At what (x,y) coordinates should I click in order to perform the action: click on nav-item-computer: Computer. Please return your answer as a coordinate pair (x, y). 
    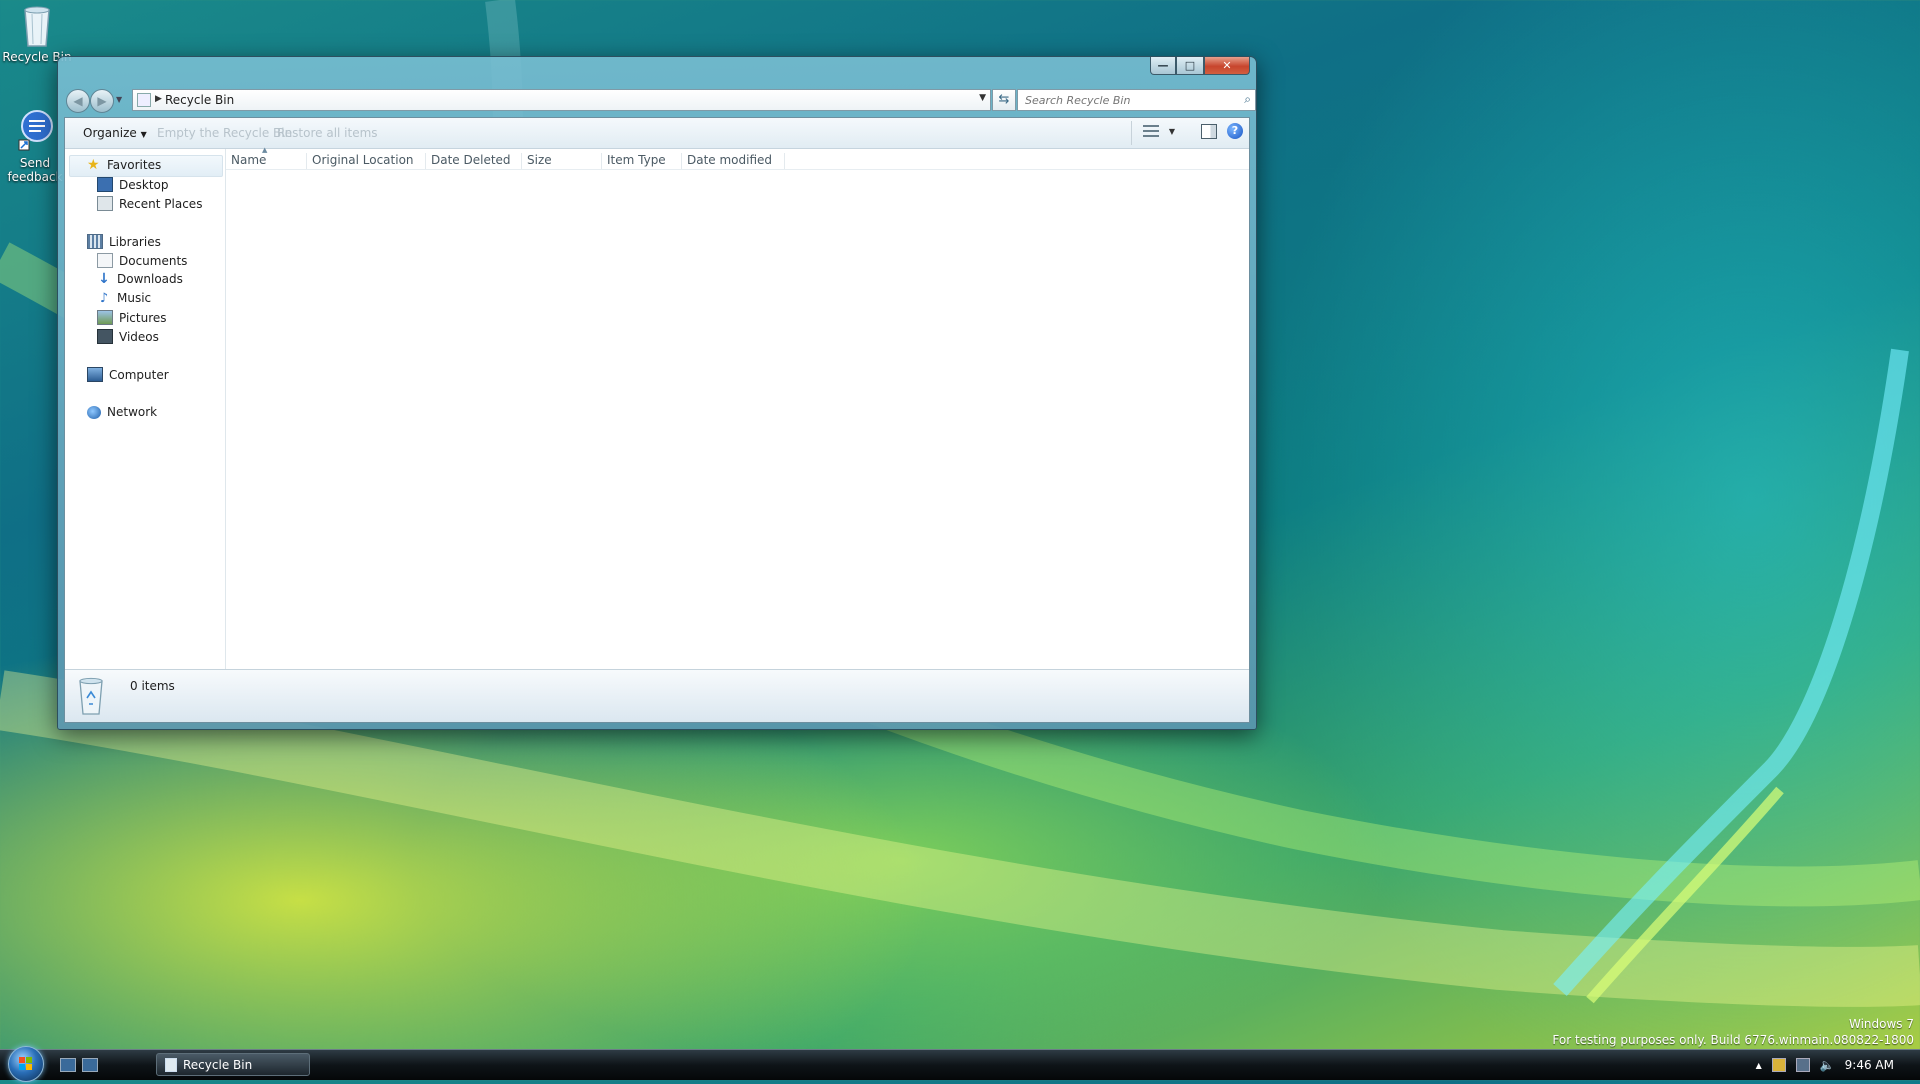
    Looking at the image, I should click on (128, 374).